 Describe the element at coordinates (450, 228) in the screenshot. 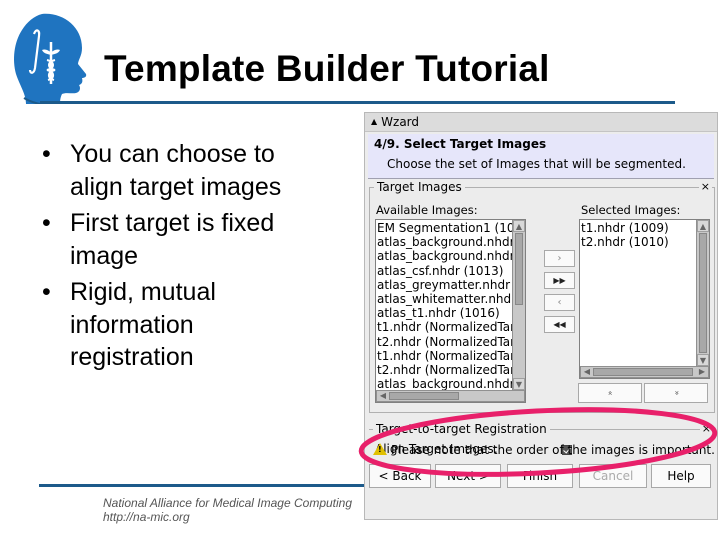

I see `available-image-item: EM Segmentation1 (1008` at that location.